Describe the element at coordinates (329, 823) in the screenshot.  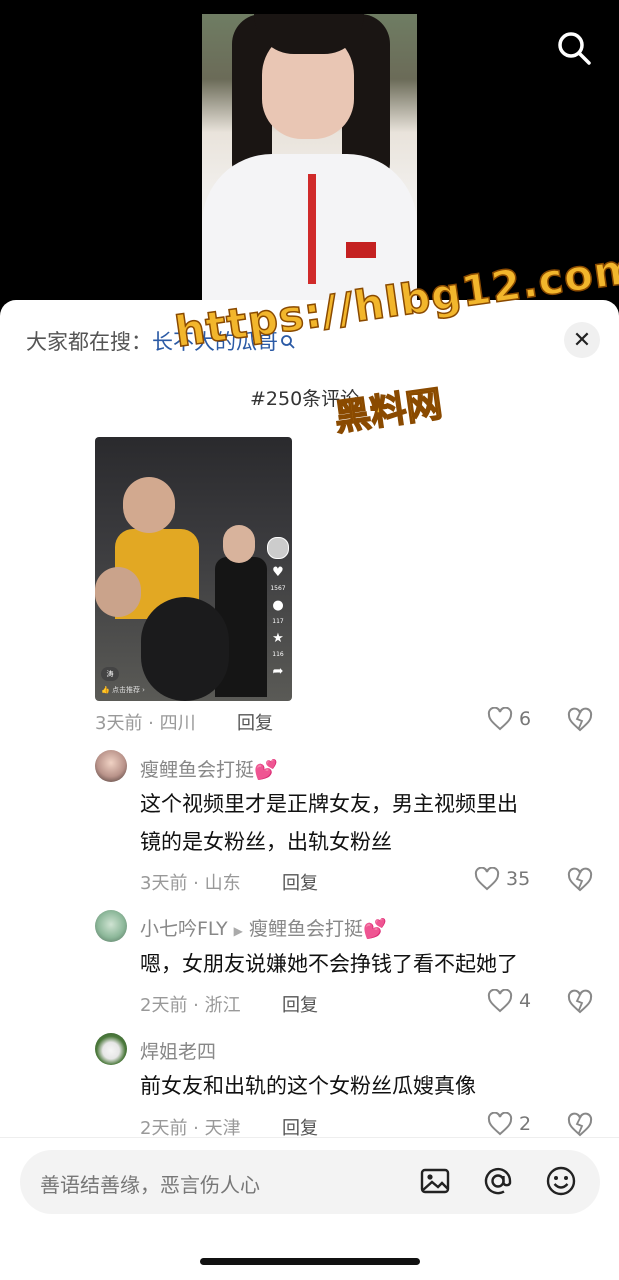
I see `reply-text: 这个视频里才是正牌女友，男主视频里出 镜的是女粉丝，出轨女粉丝` at that location.